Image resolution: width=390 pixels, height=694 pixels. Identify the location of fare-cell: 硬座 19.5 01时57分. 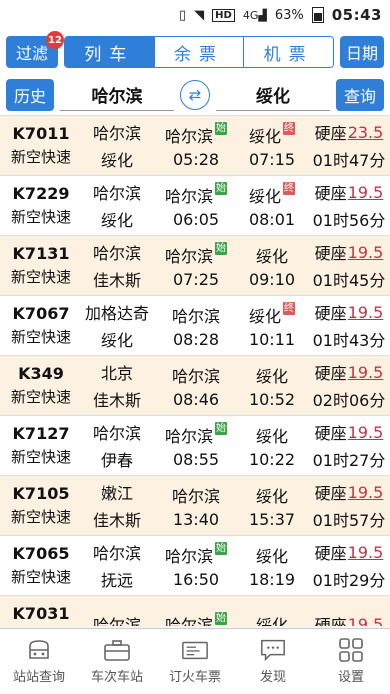
(348, 505).